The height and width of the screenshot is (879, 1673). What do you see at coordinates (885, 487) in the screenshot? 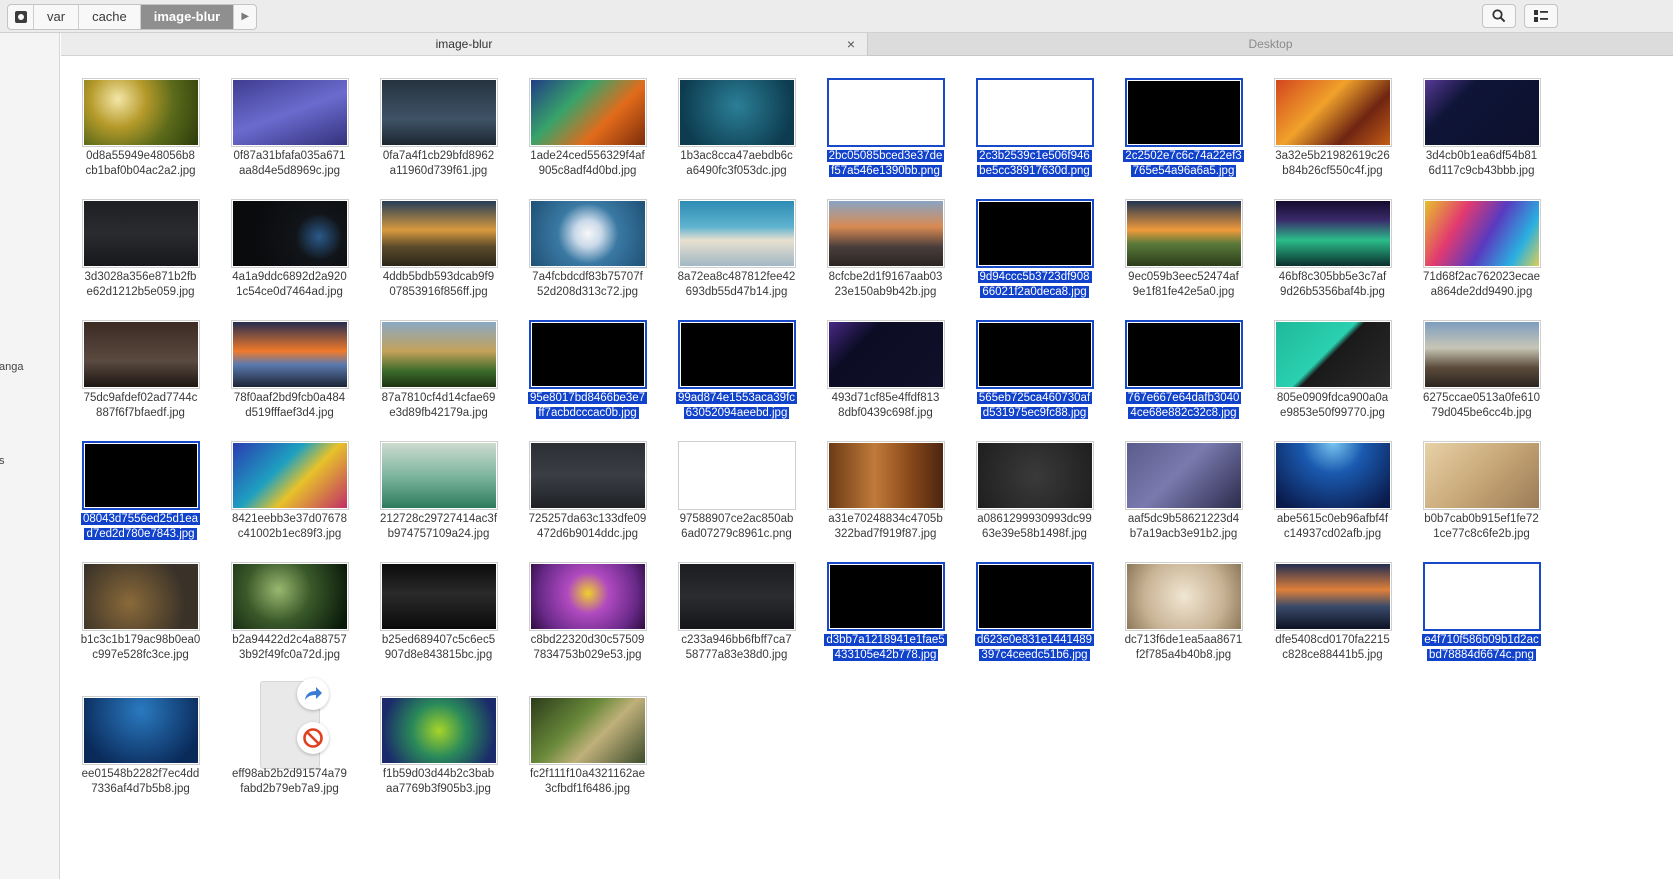
I see `file-item: a31e70248834c4705b 322bad7f919f87.jpg` at bounding box center [885, 487].